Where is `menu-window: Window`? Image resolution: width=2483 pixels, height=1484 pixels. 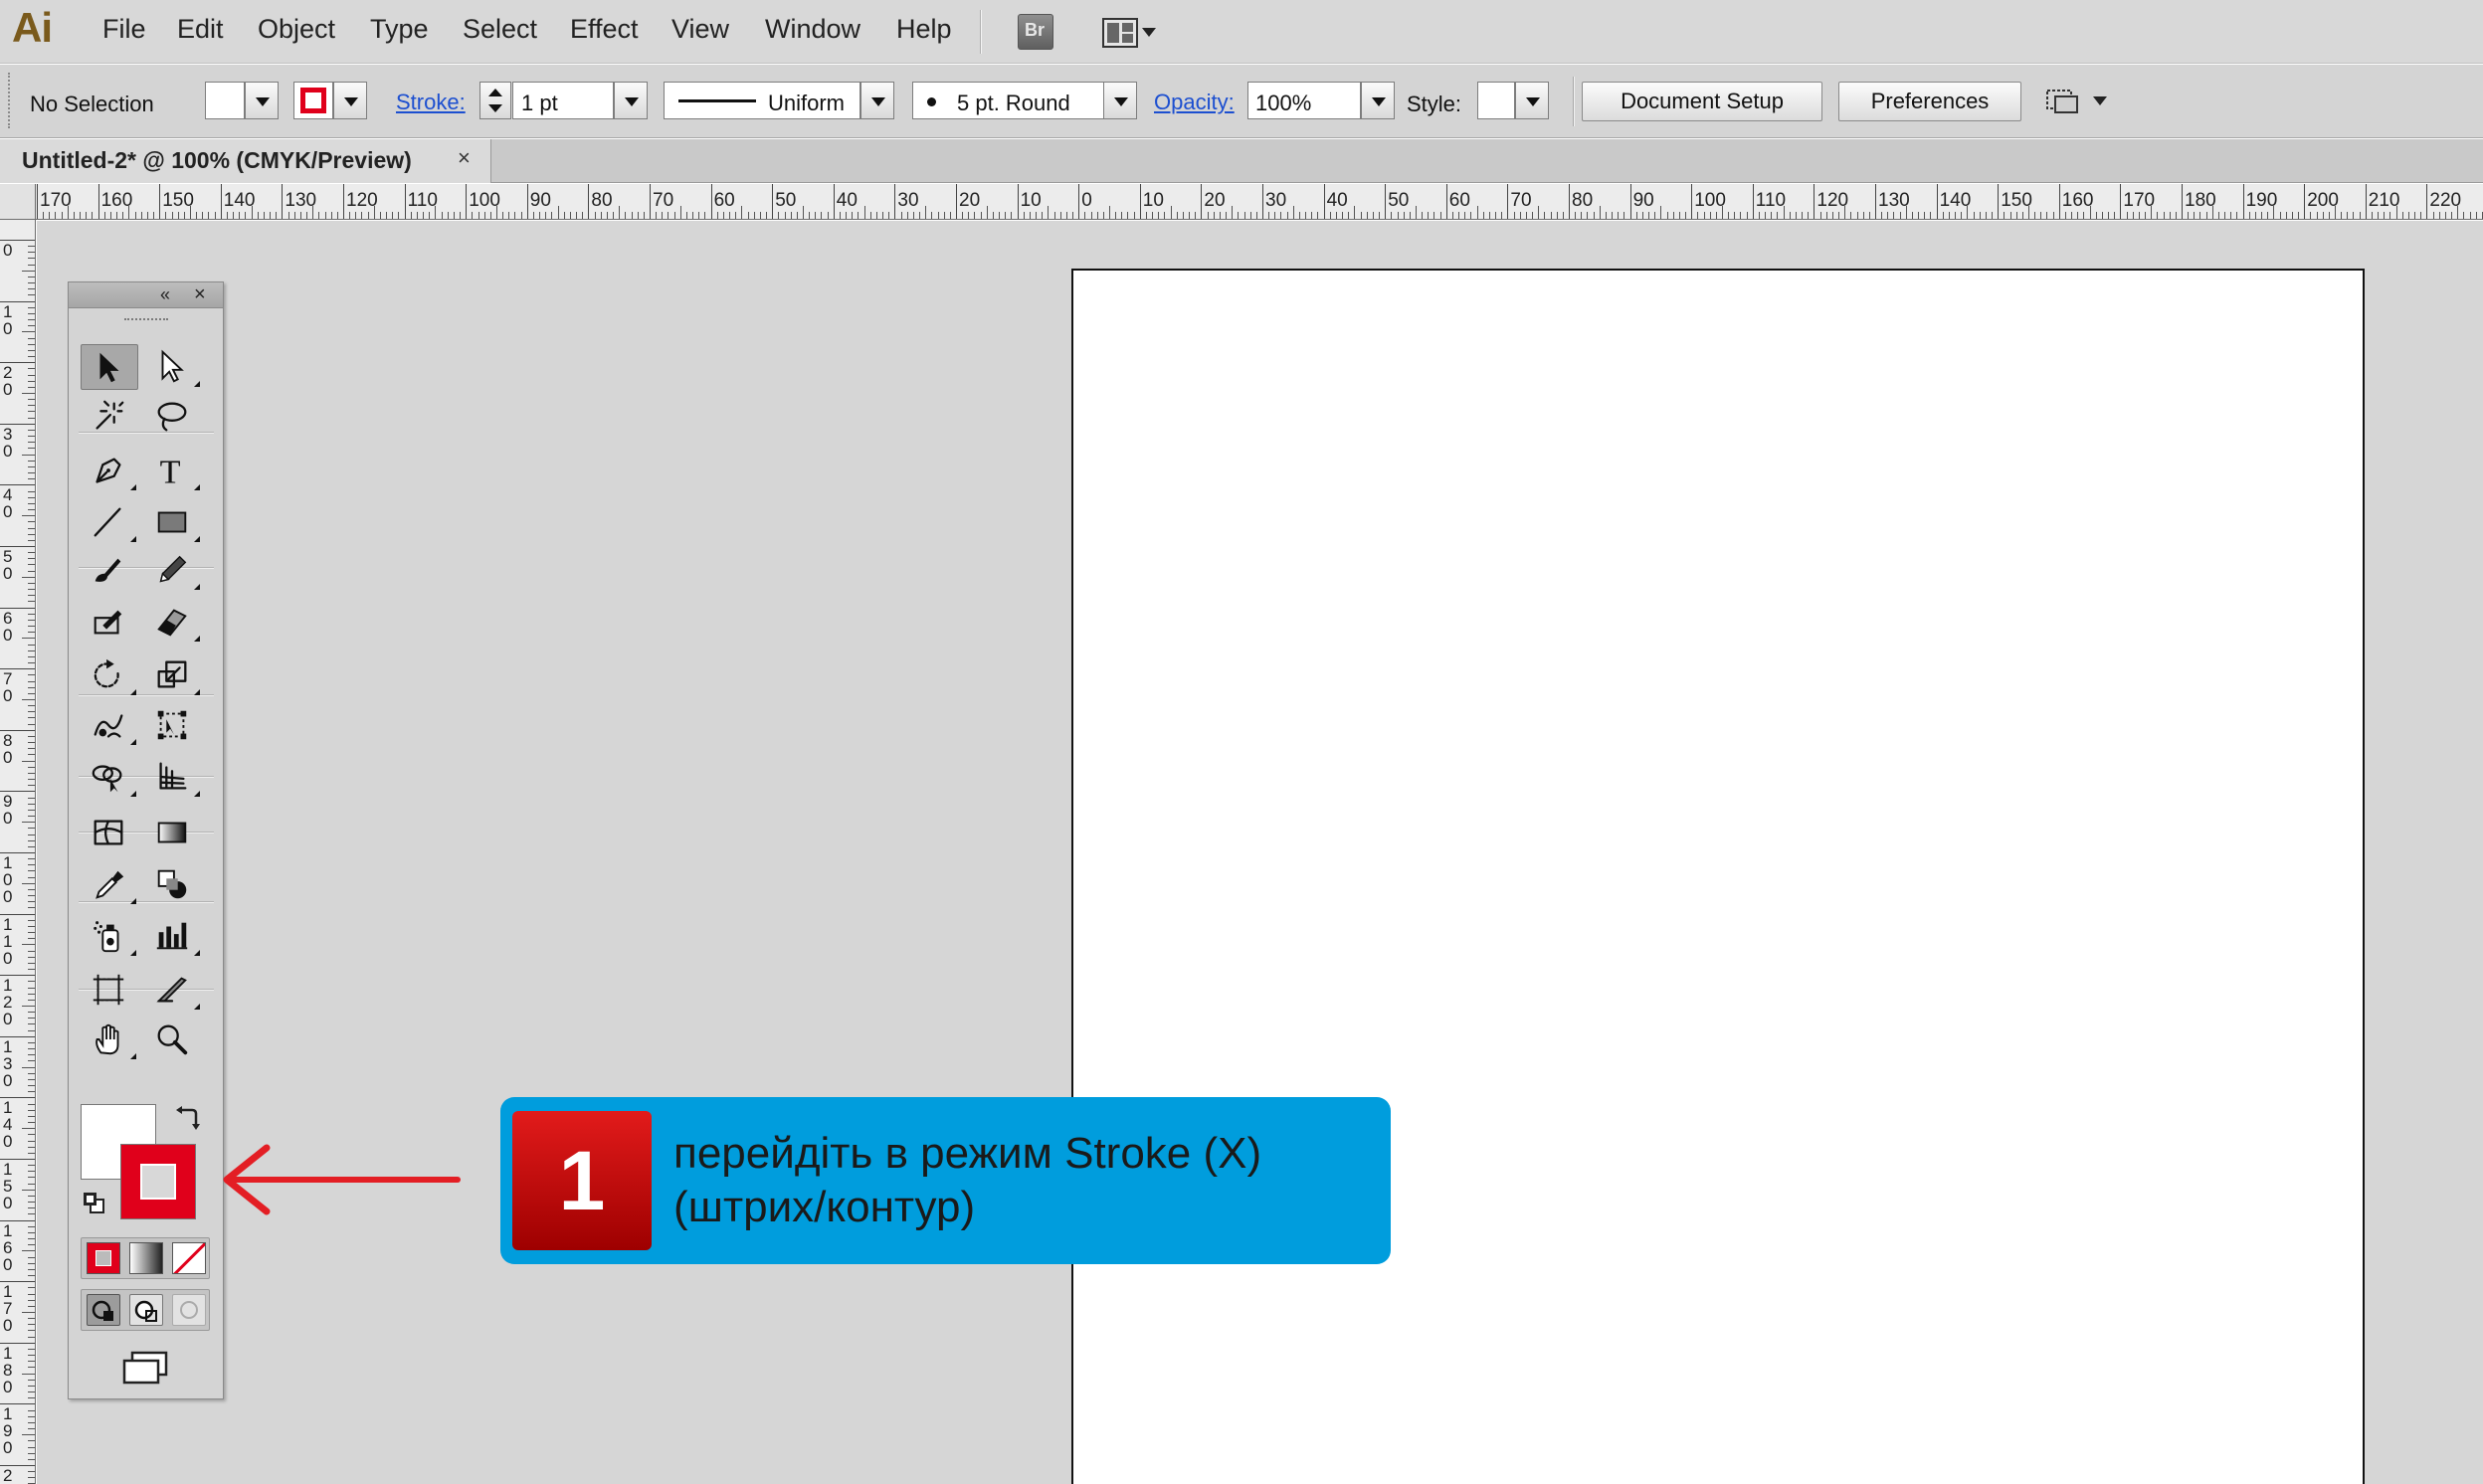 menu-window: Window is located at coordinates (812, 30).